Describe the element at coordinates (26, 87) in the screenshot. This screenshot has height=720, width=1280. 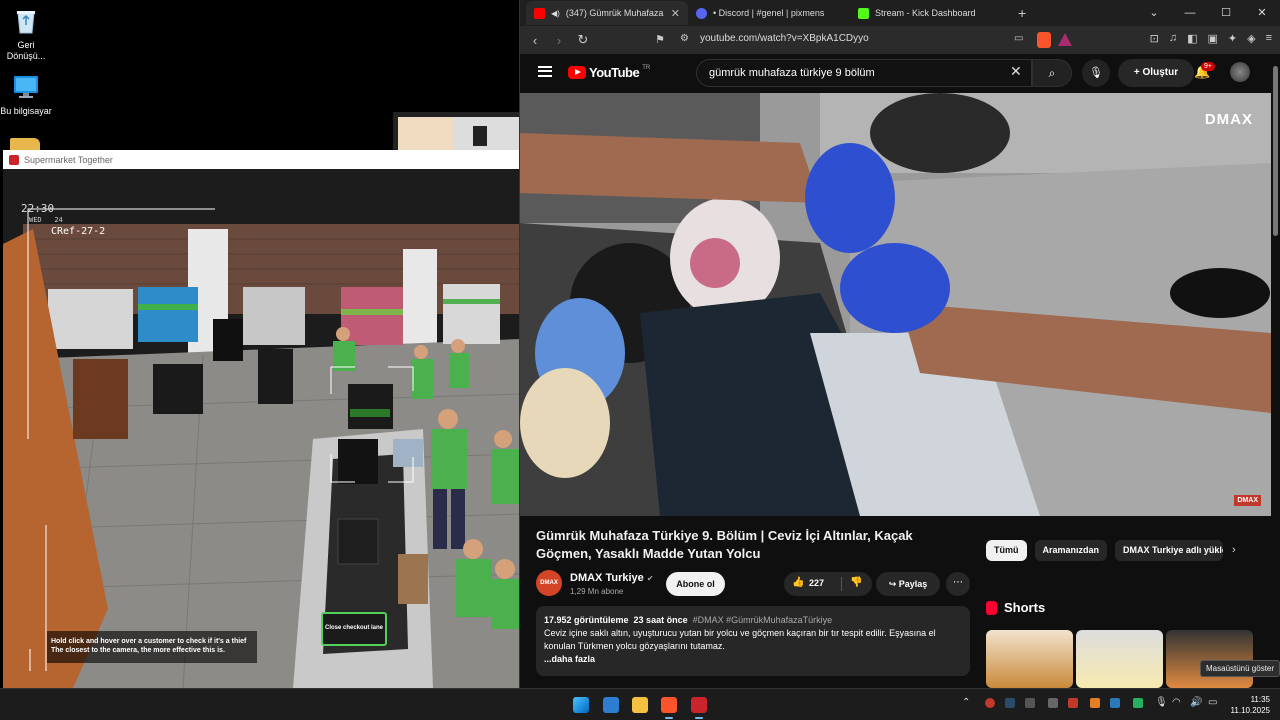
I see `monitor-icon` at that location.